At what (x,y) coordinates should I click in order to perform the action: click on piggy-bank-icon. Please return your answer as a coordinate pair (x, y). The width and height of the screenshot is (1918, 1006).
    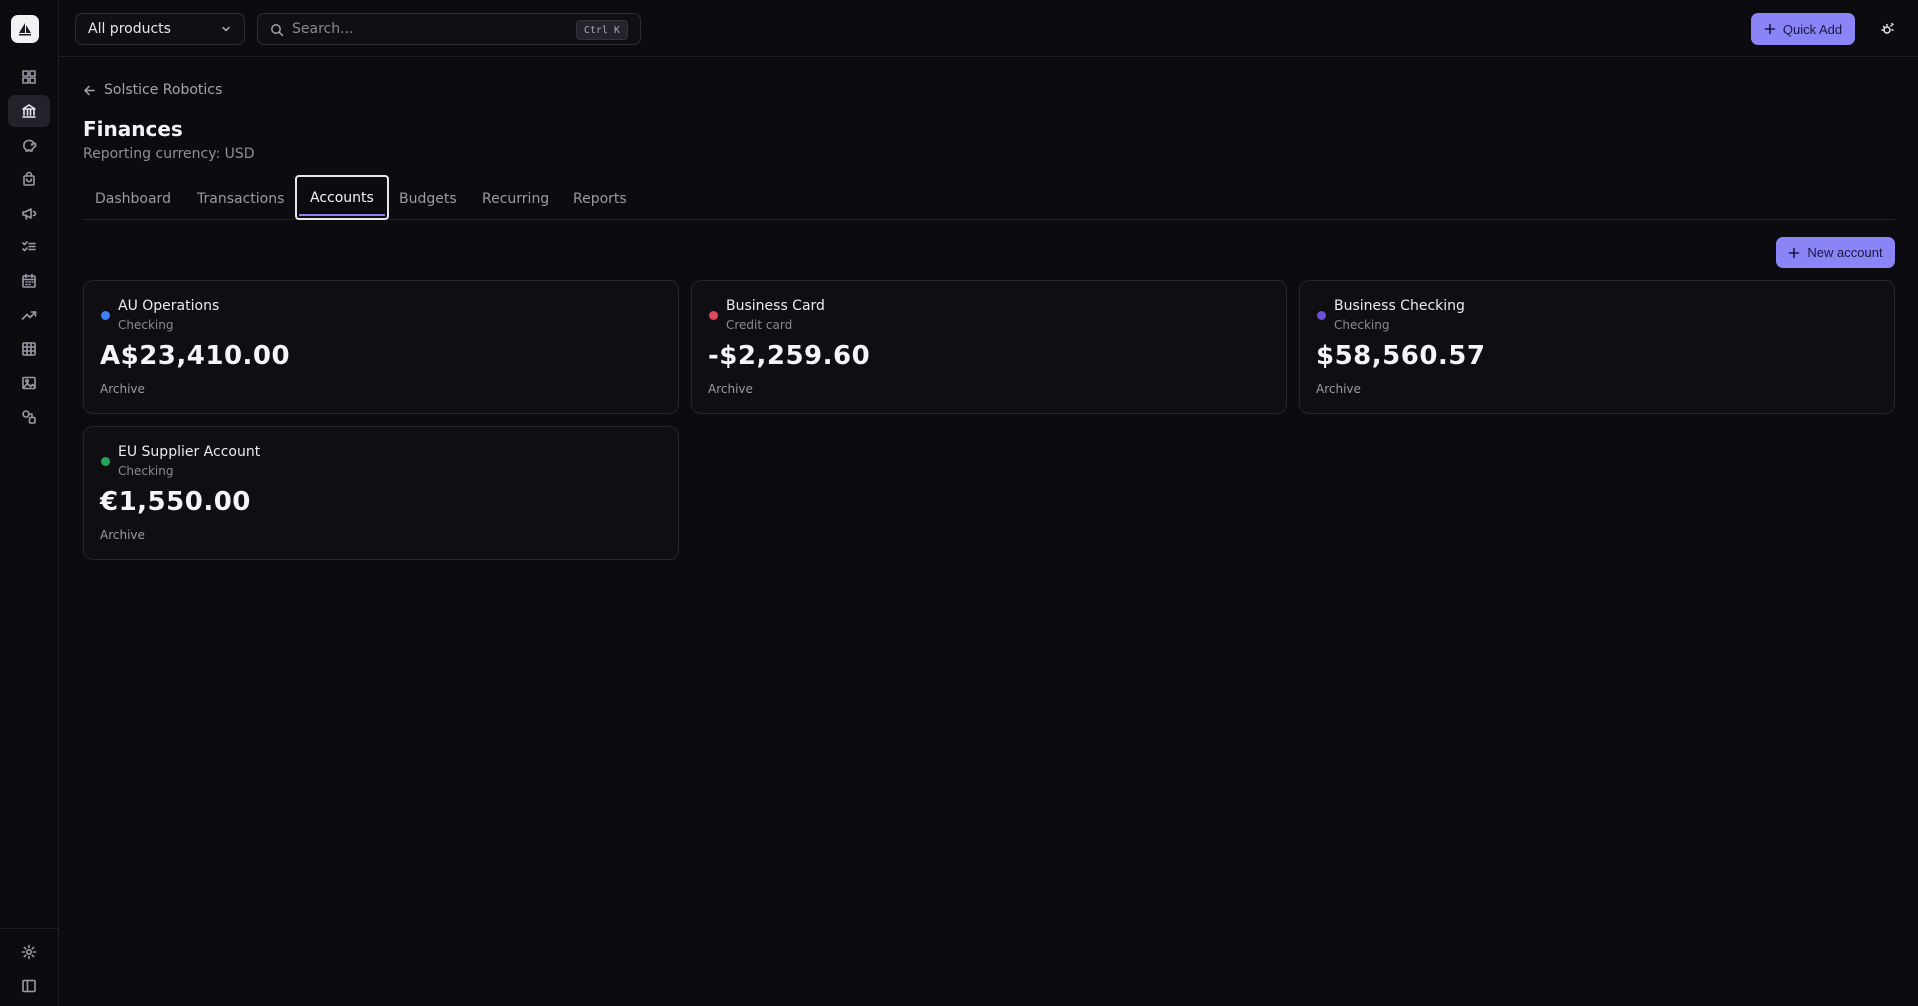
    Looking at the image, I should click on (30, 145).